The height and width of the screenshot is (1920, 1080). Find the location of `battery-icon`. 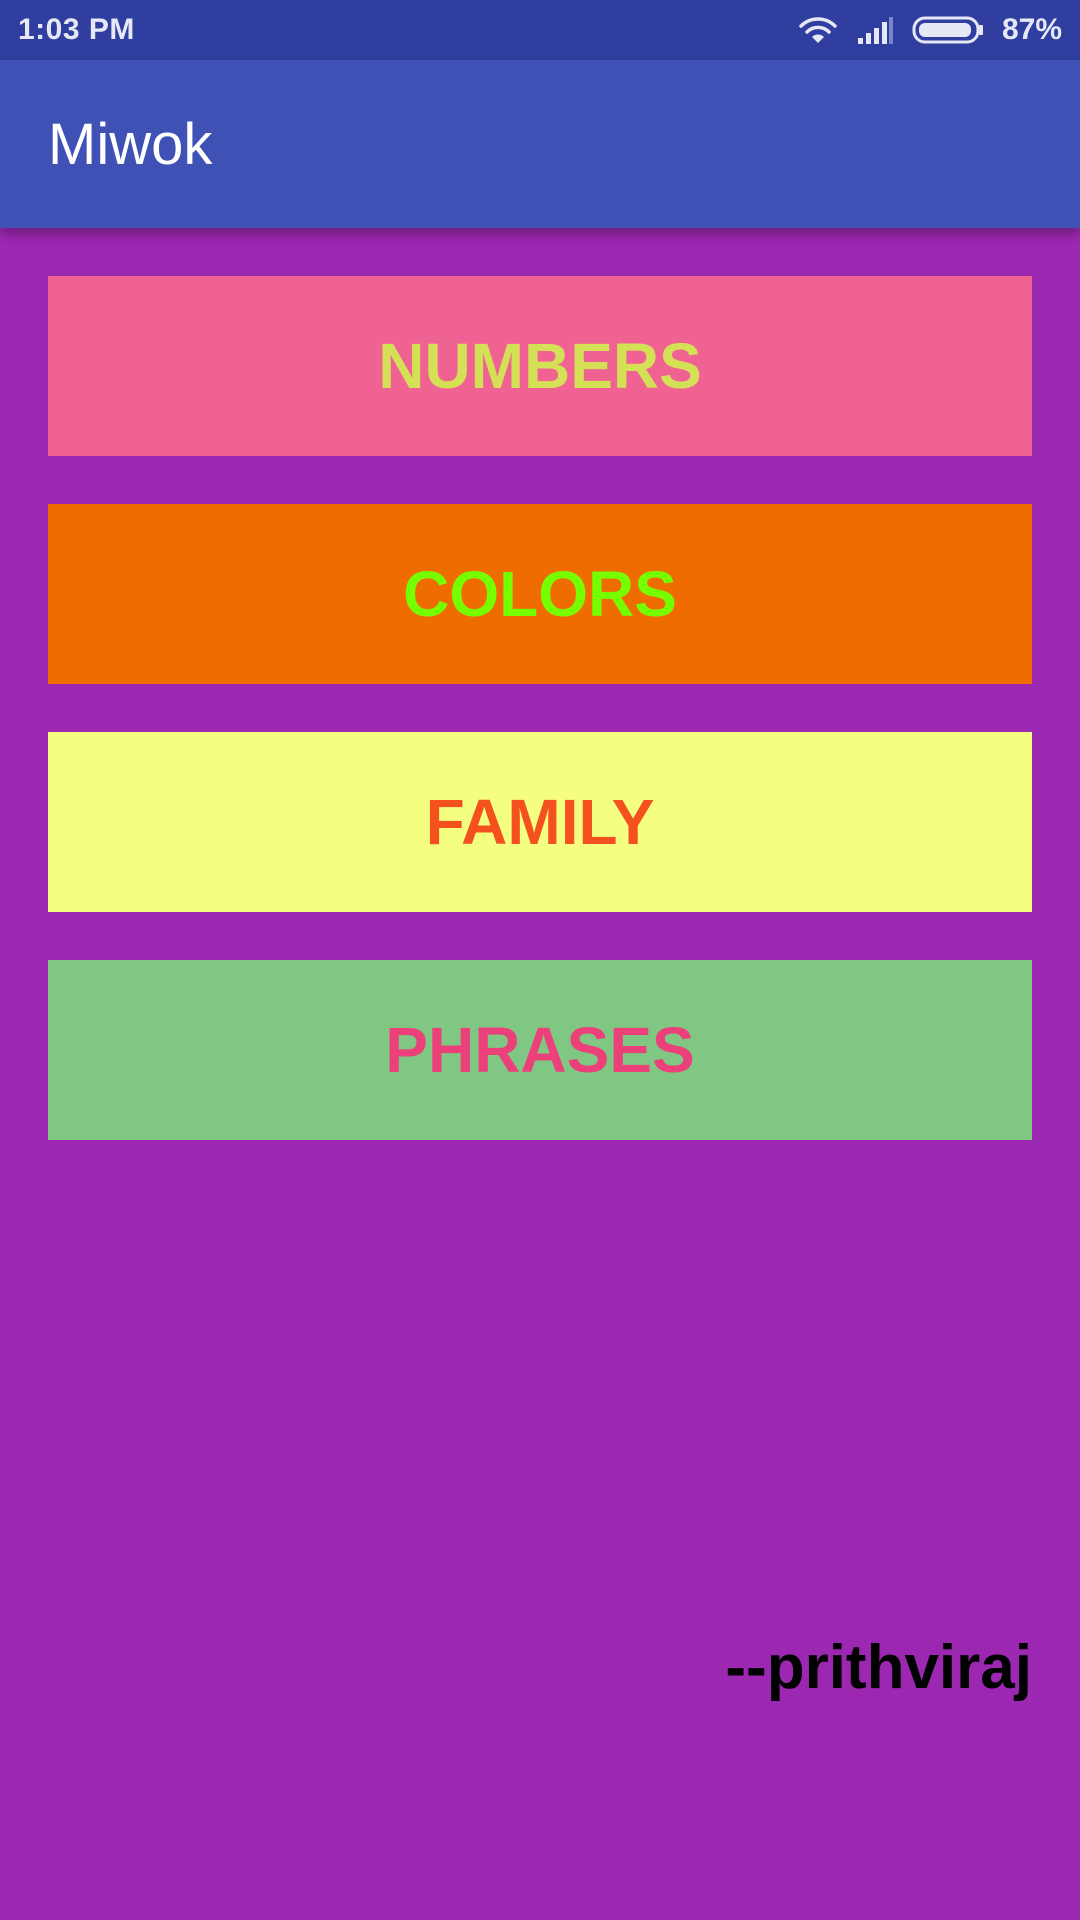

battery-icon is located at coordinates (948, 30).